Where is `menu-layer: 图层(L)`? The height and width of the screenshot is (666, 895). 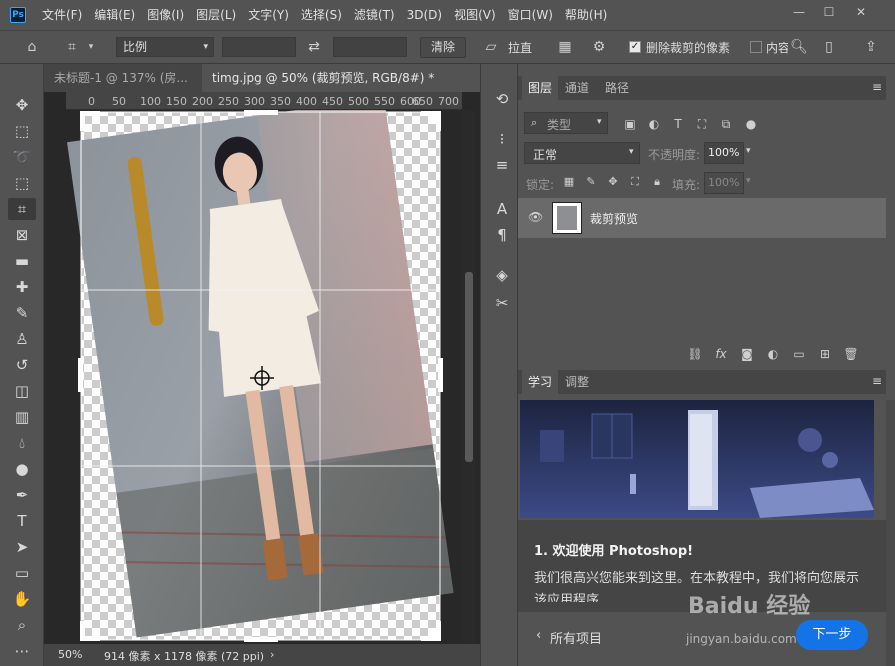 menu-layer: 图层(L) is located at coordinates (216, 15).